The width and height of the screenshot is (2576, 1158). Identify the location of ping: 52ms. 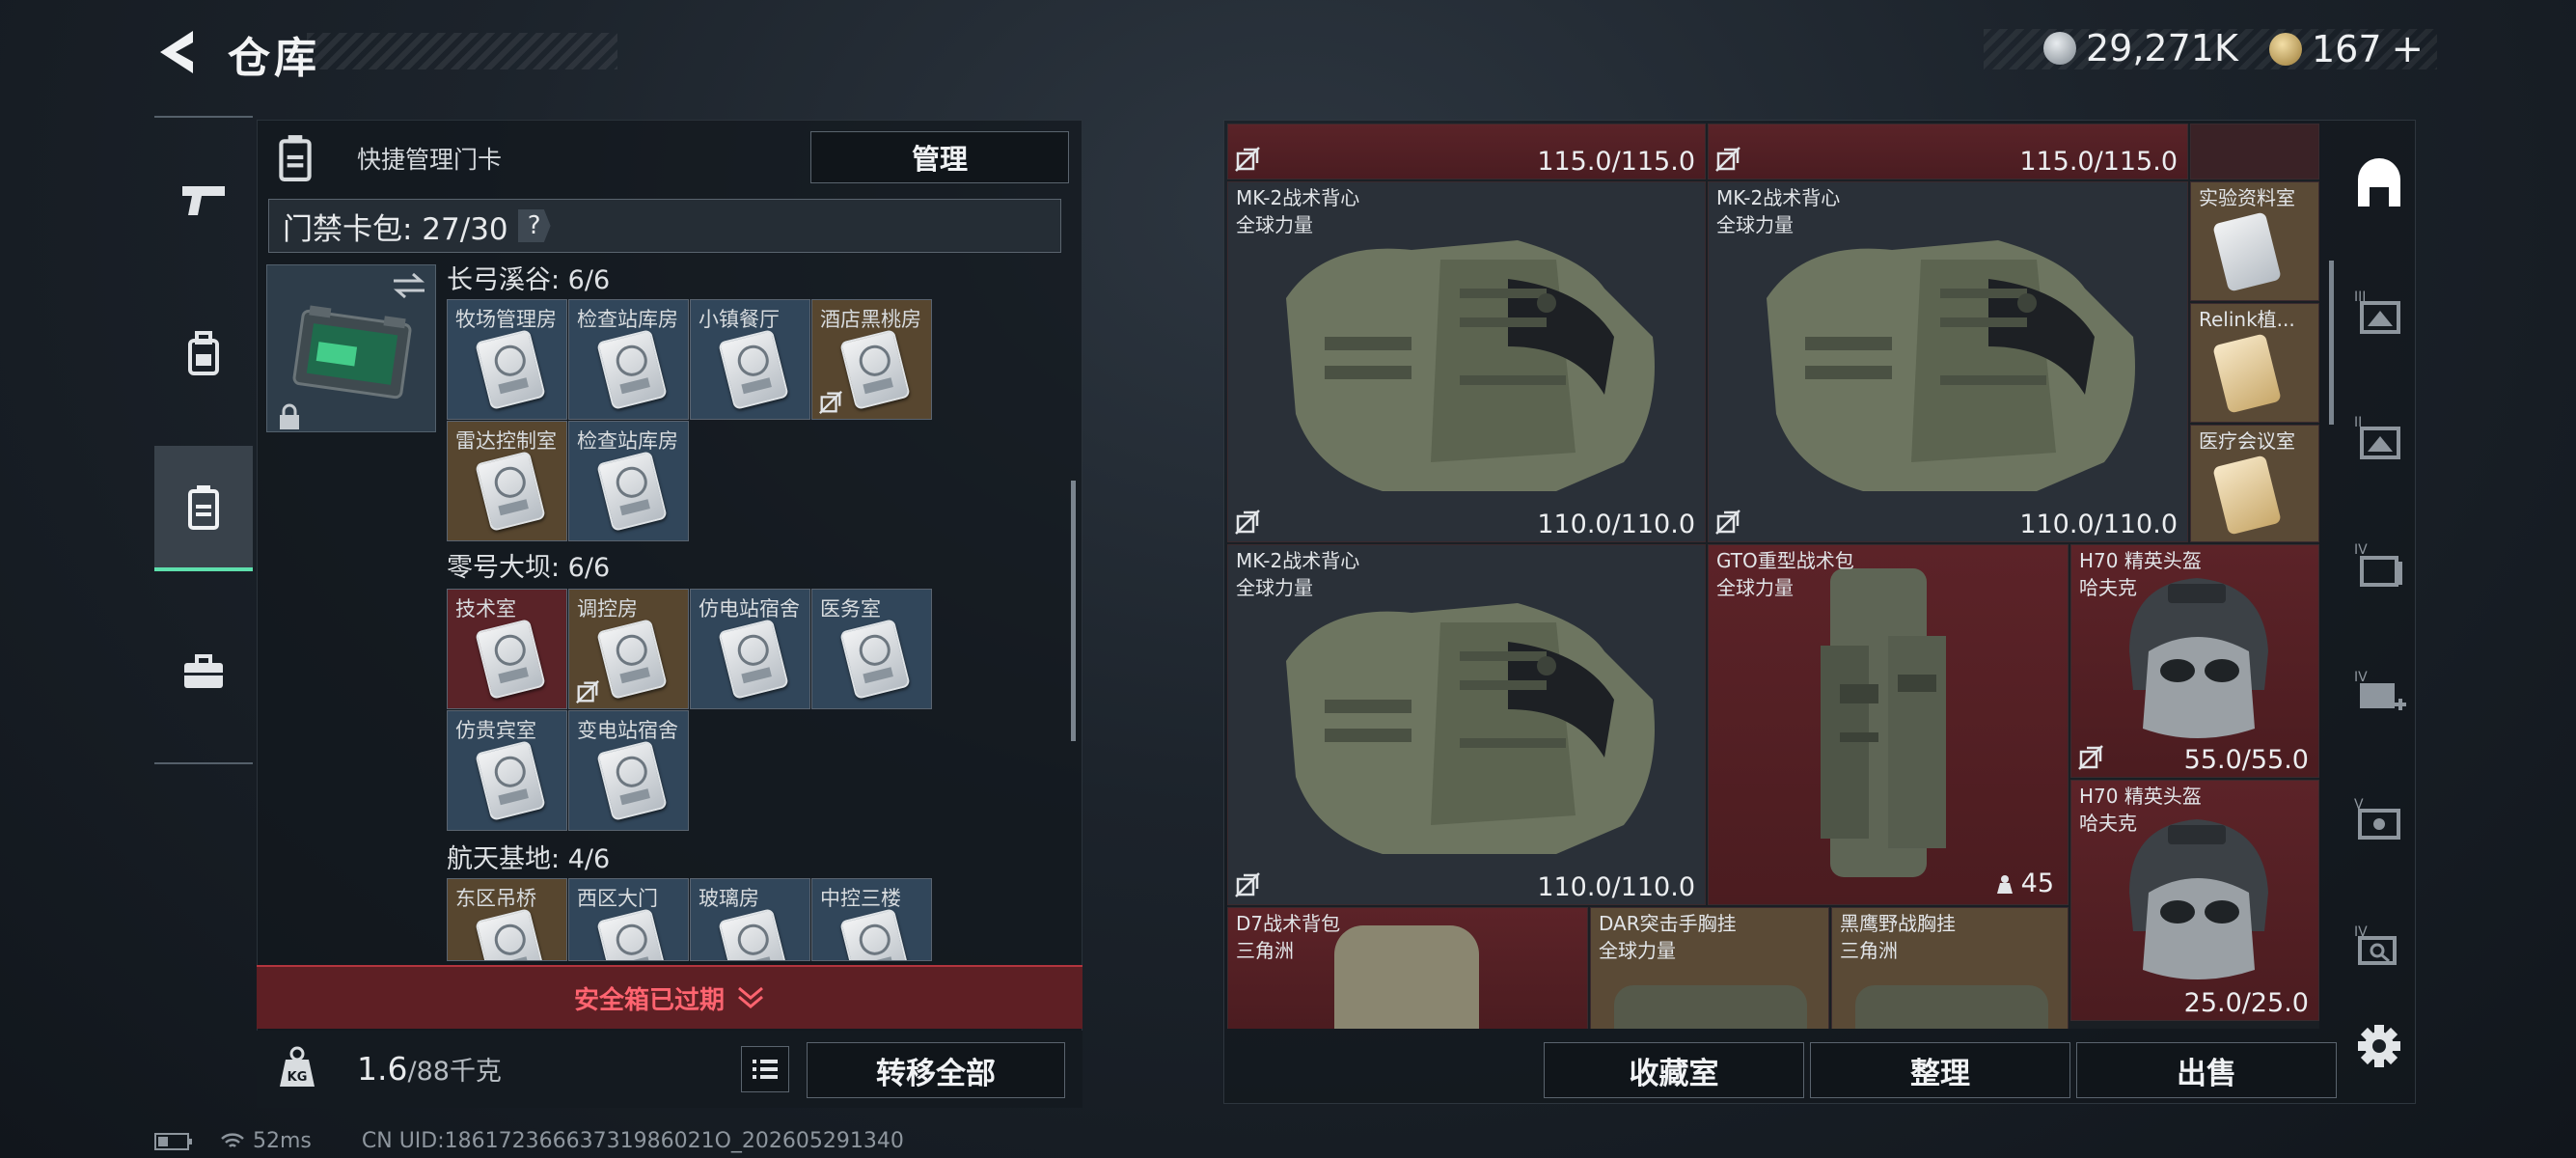
(282, 1141).